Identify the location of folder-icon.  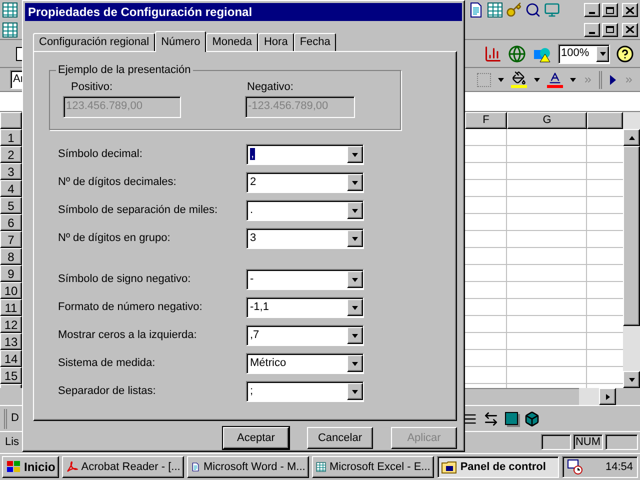
(449, 467).